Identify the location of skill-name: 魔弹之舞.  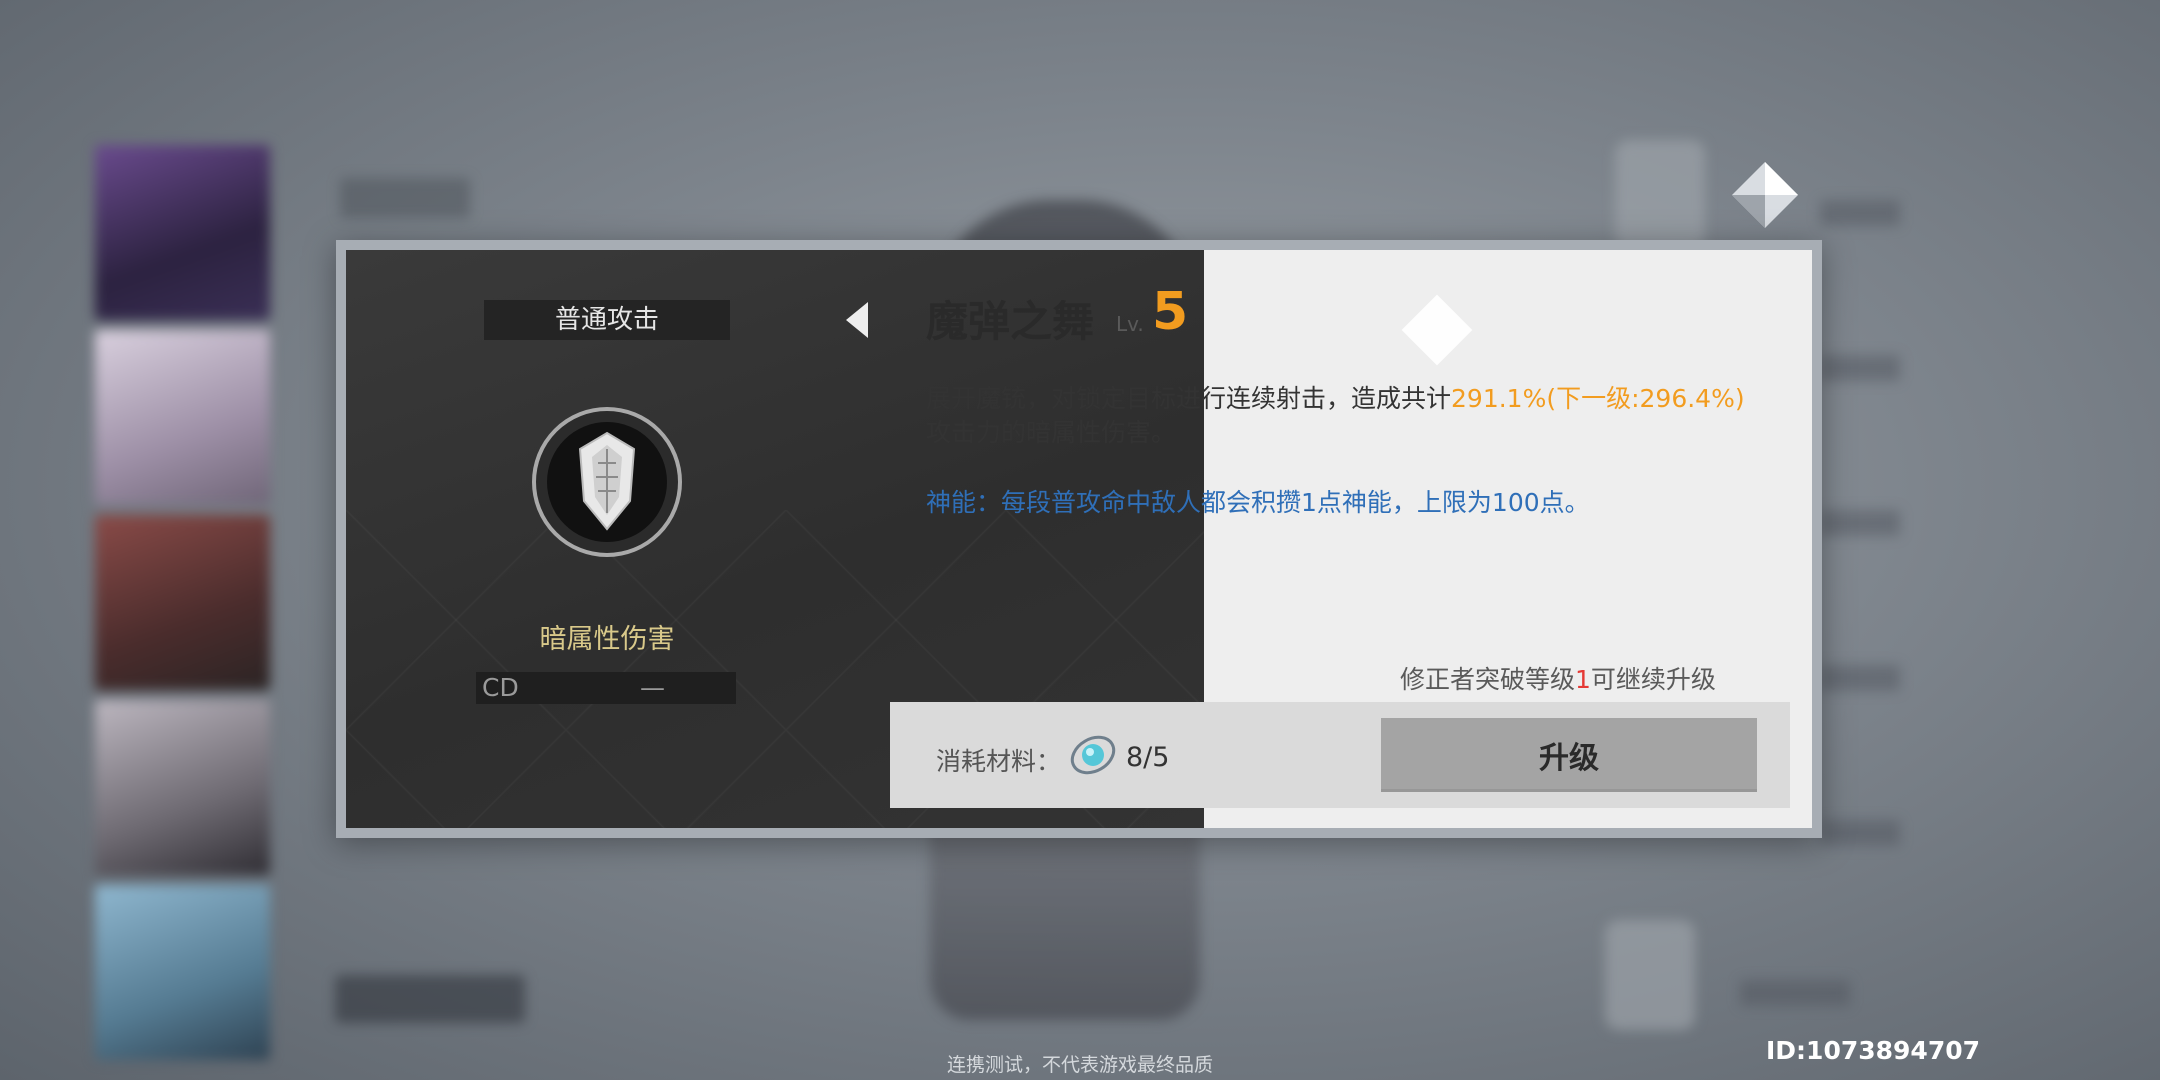
(1010, 321).